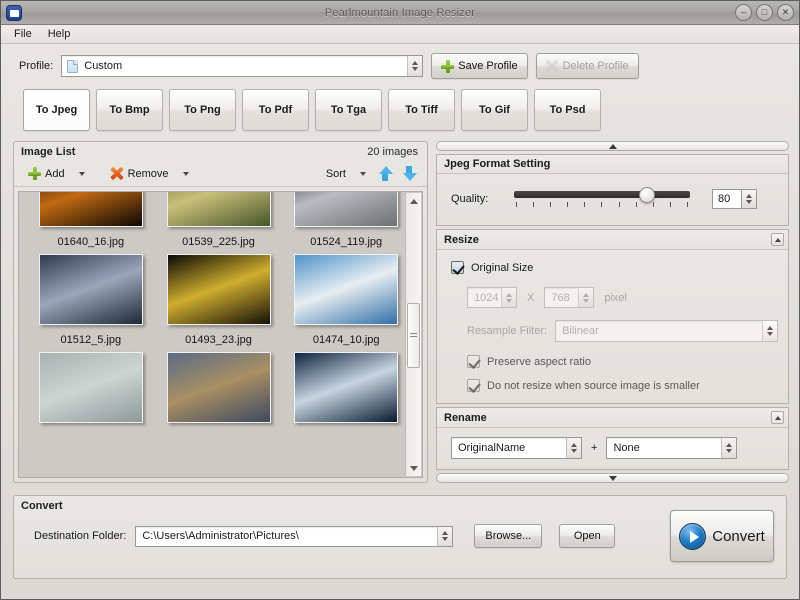 Image resolution: width=800 pixels, height=600 pixels. What do you see at coordinates (461, 239) in the screenshot?
I see `resize-section-title: Resize` at bounding box center [461, 239].